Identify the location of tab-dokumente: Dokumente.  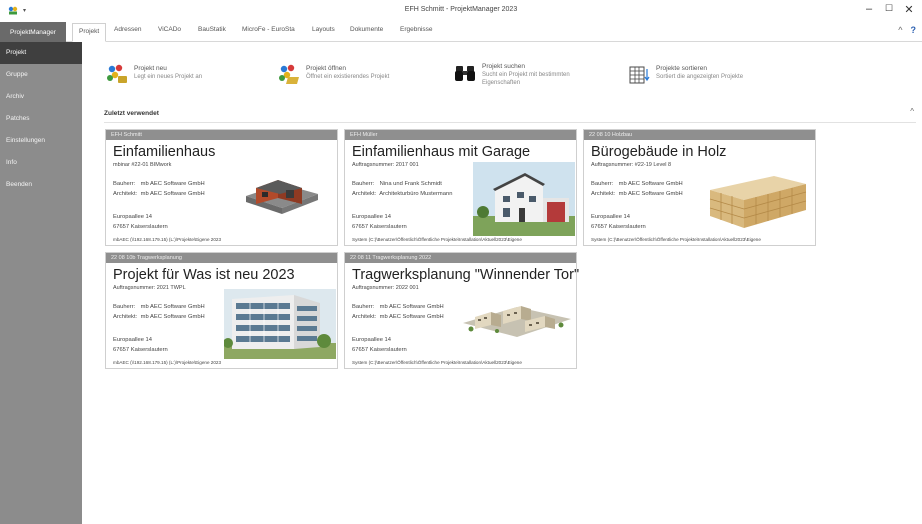
(366, 29).